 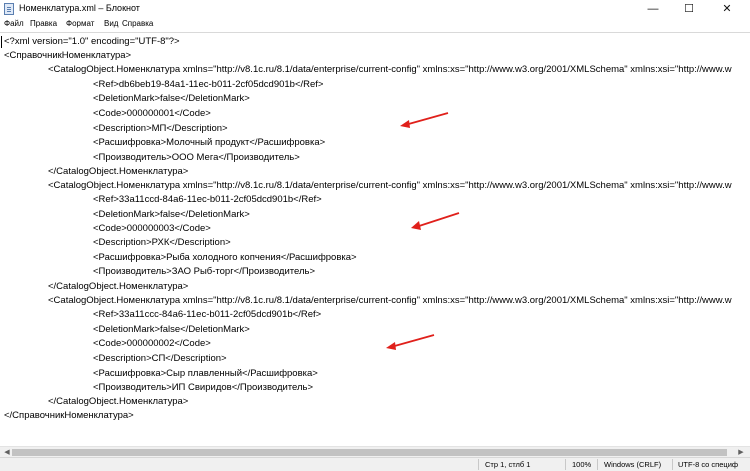 I want to click on minimize-button: —, so click(x=653, y=9).